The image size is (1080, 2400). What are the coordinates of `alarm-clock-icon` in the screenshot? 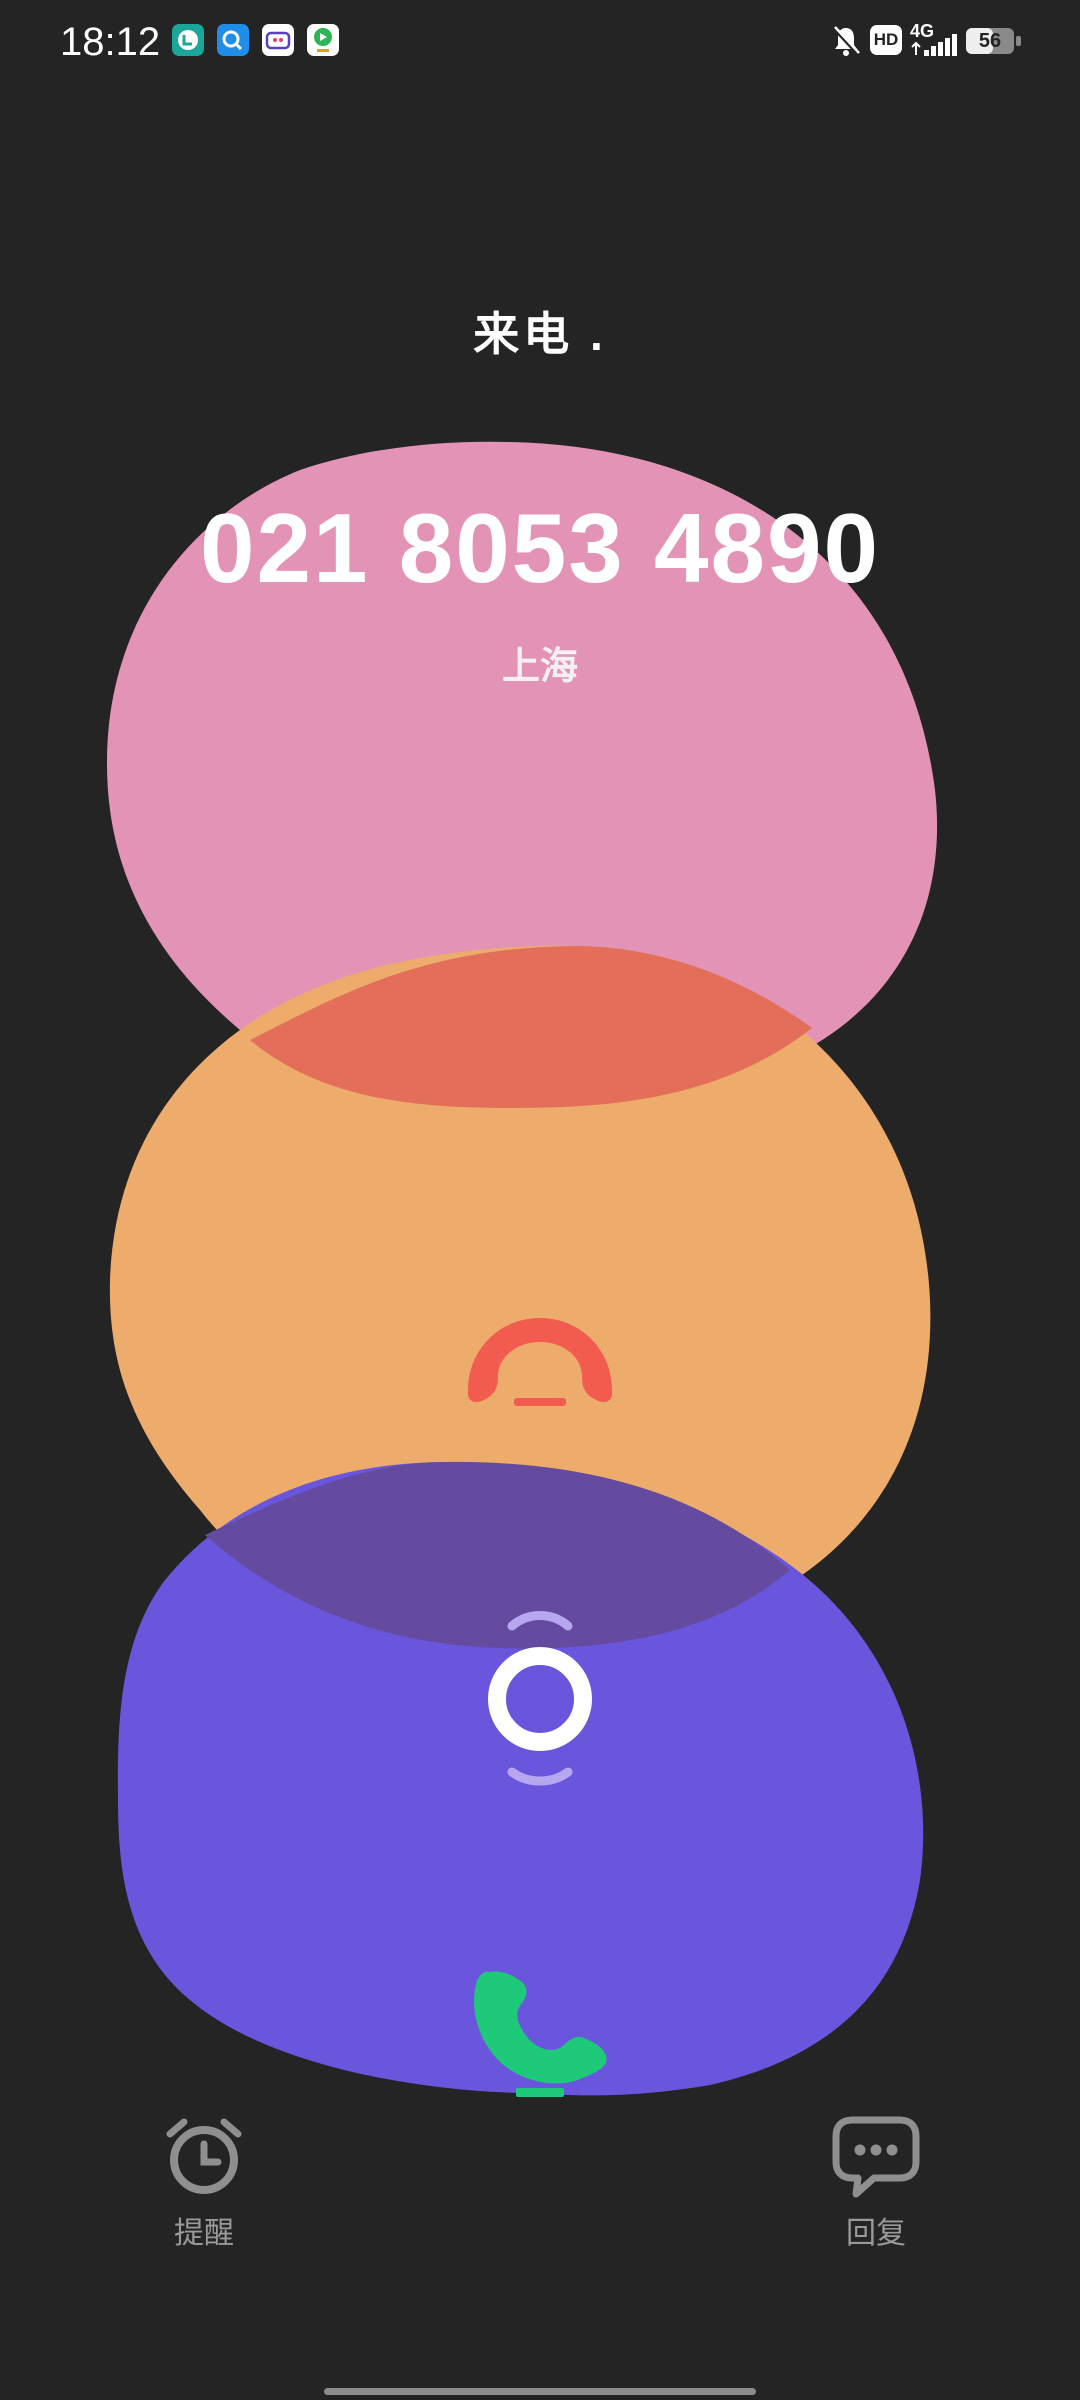 It's located at (204, 2156).